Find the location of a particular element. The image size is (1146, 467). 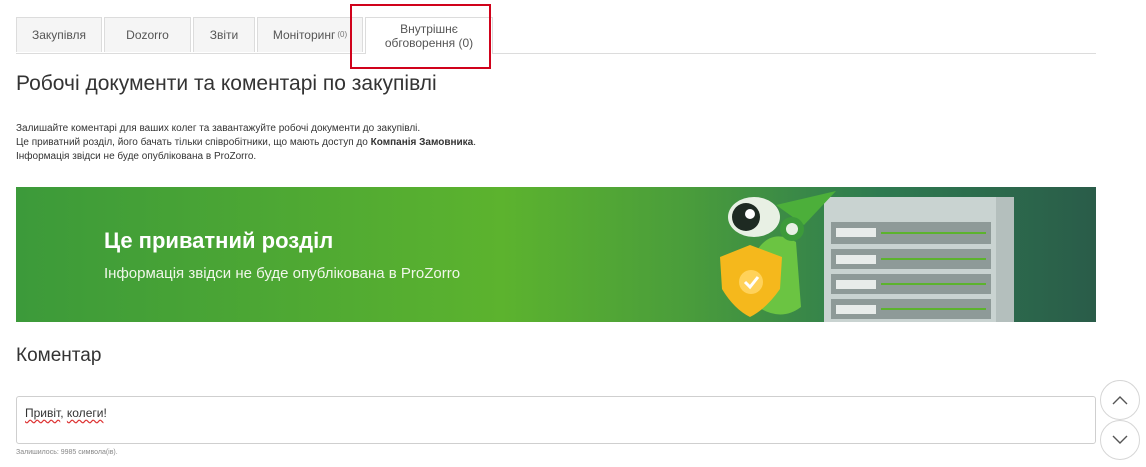

banner-title: Це приватний розділ is located at coordinates (219, 240).